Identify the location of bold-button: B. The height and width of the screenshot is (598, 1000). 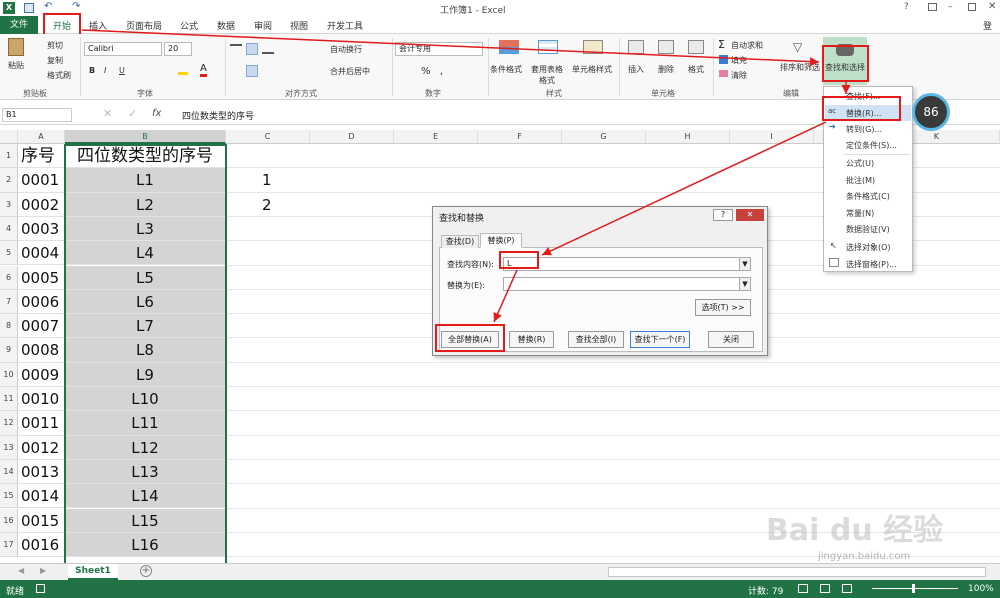
(92, 70).